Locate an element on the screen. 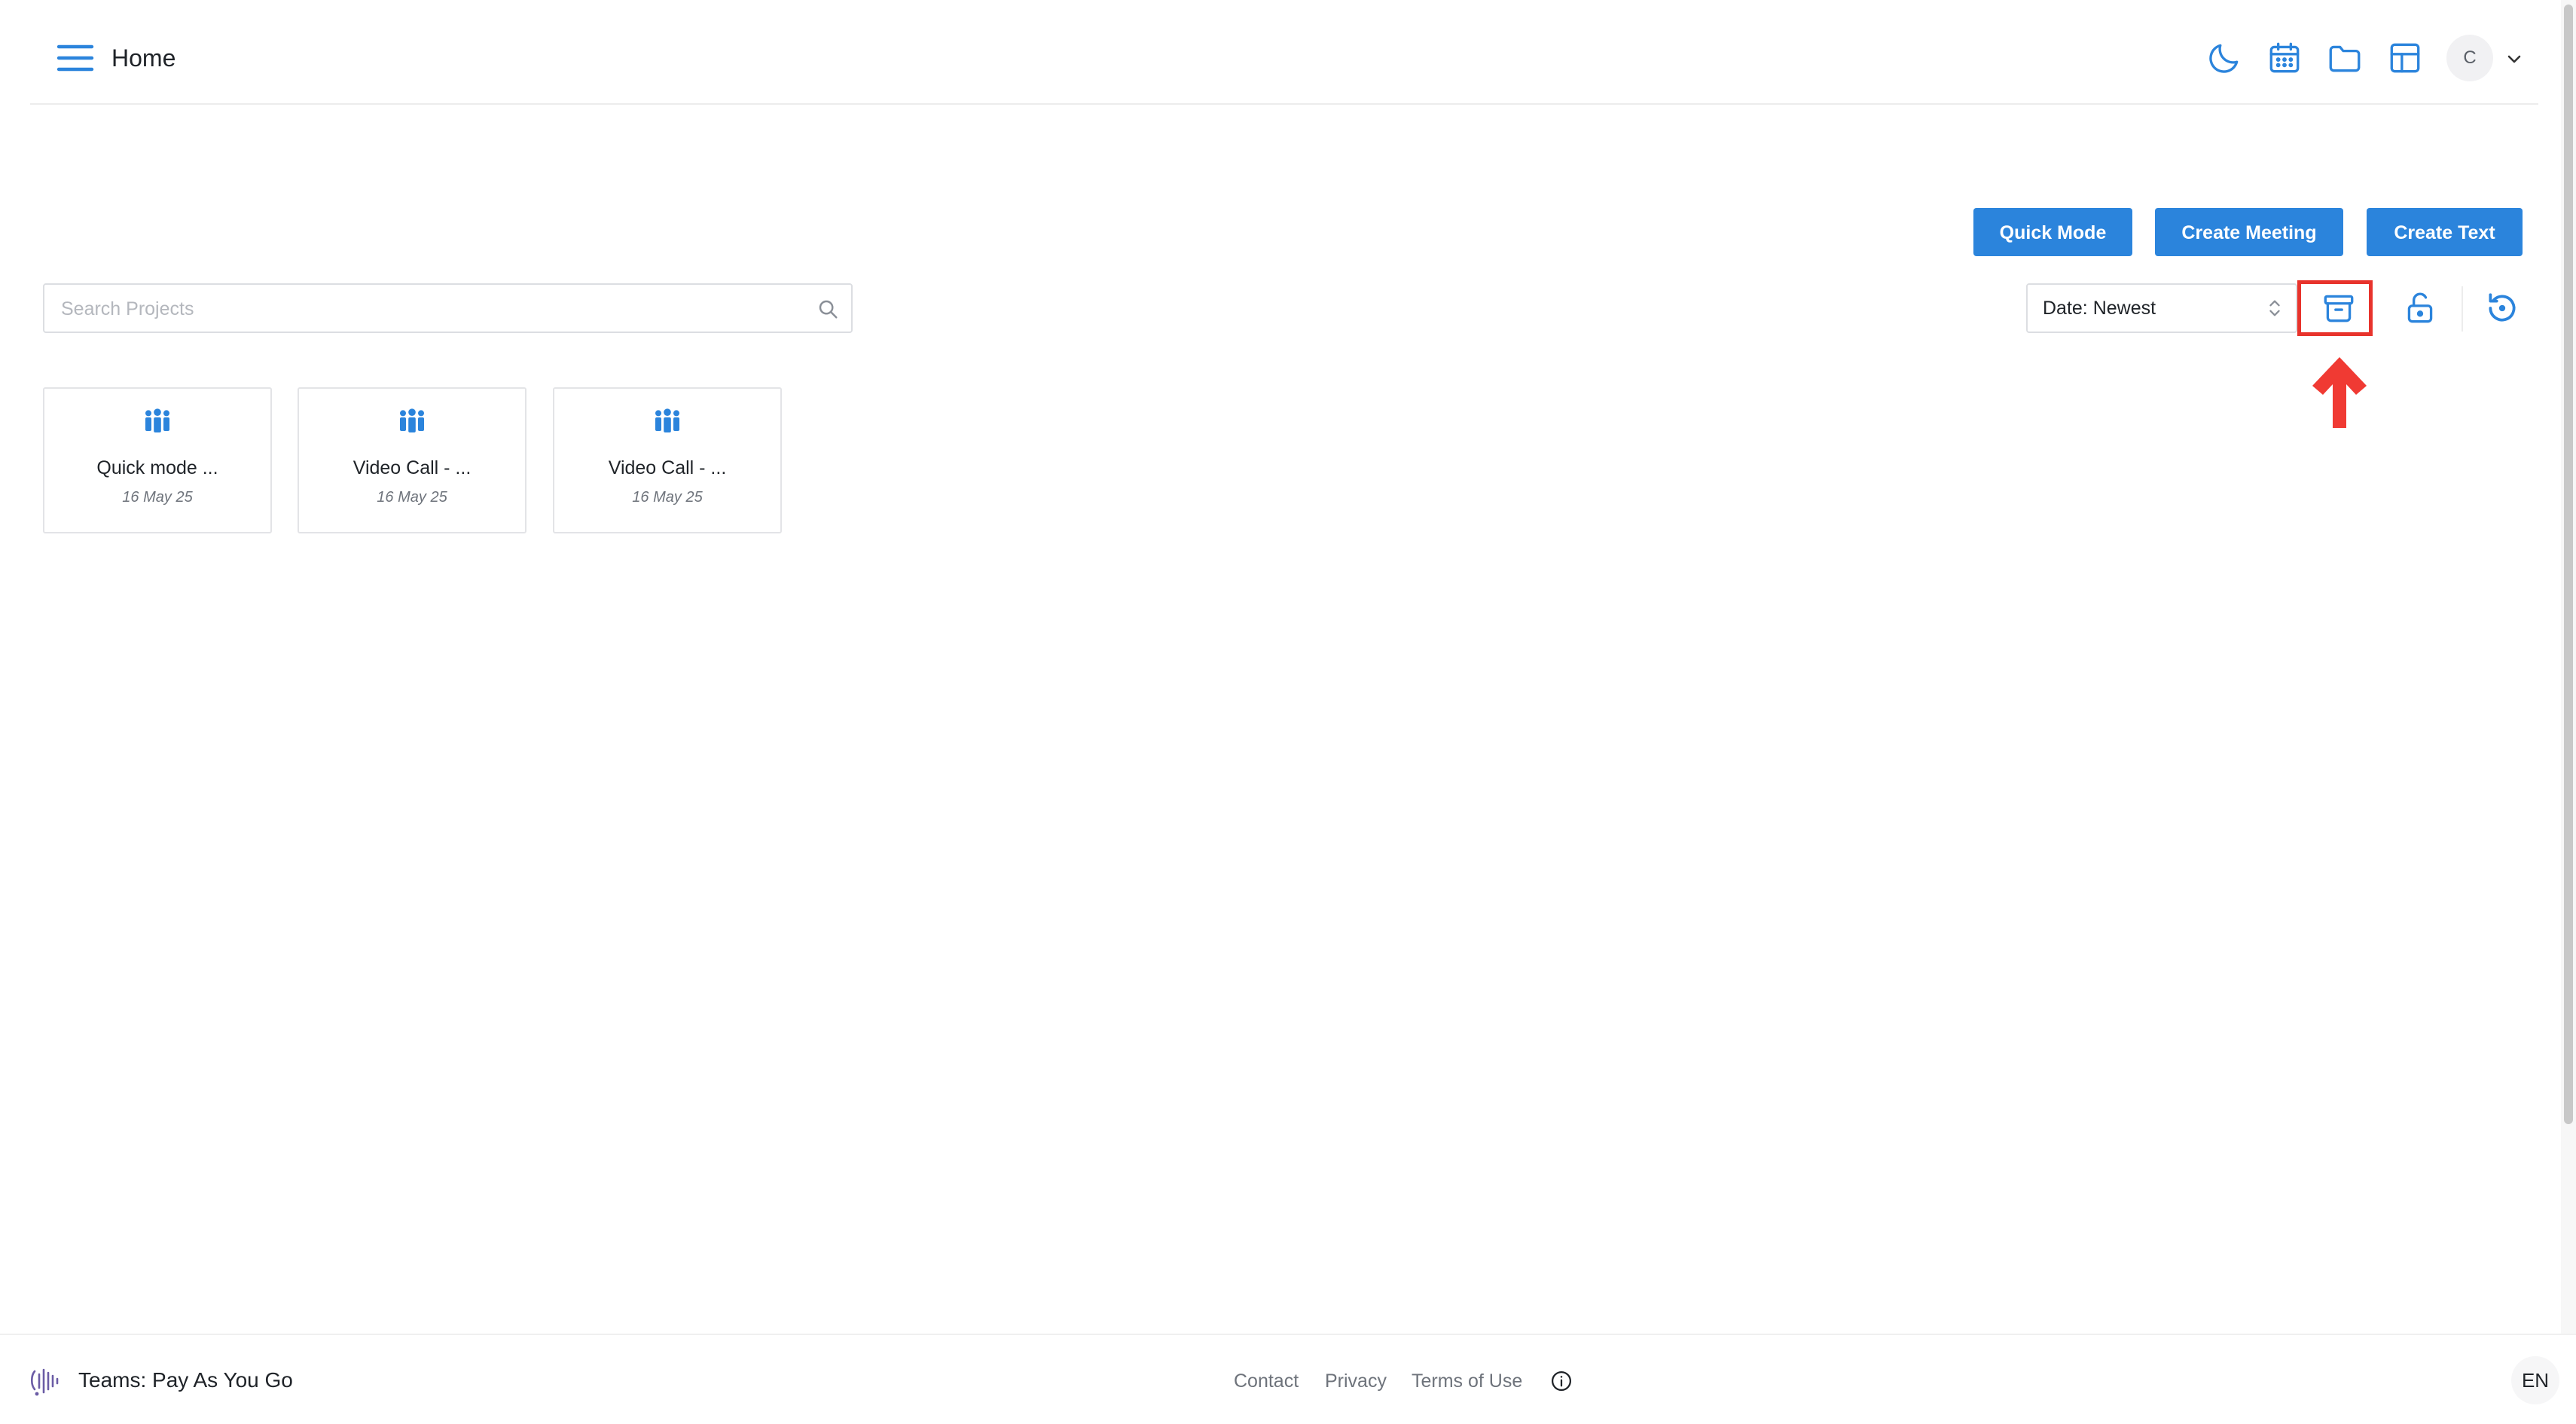 This screenshot has width=2576, height=1424. avatar: C is located at coordinates (2470, 58).